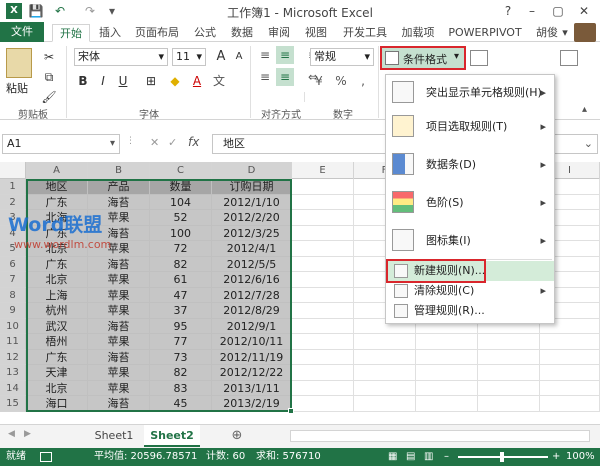 This screenshot has height=466, width=600. Describe the element at coordinates (265, 77) in the screenshot. I see `align-left-icon: ≡` at that location.